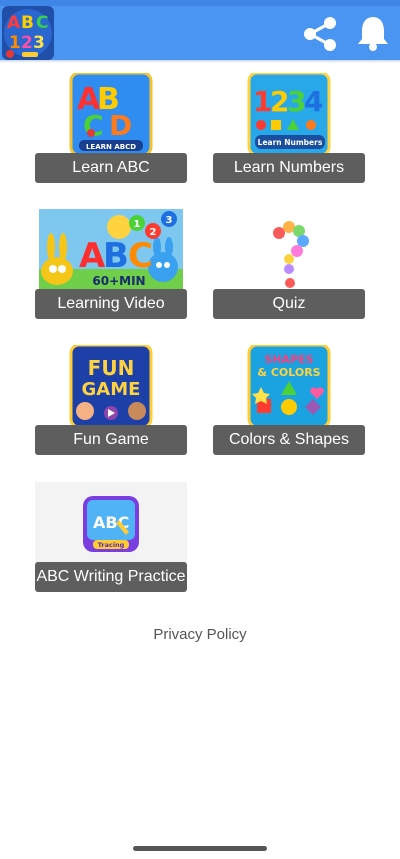  I want to click on svg-text: & COLORS, so click(288, 372).